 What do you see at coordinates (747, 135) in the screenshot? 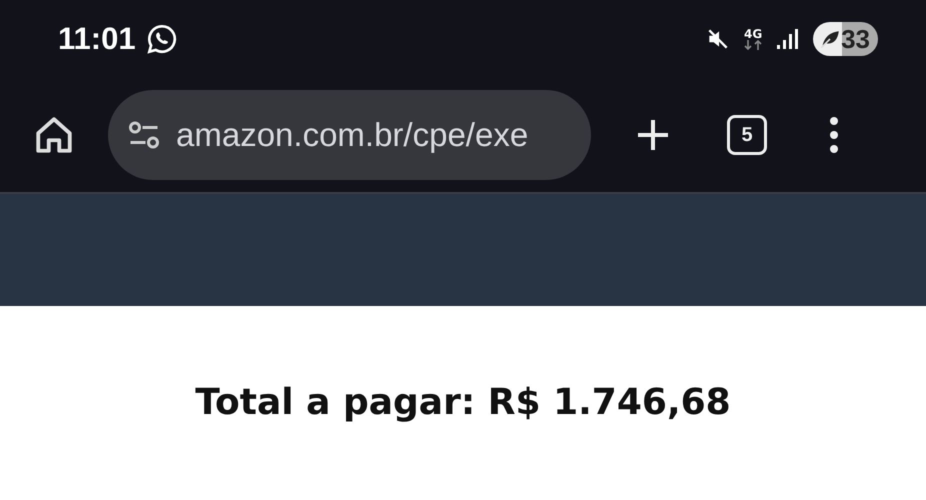
I see `tab-switcher-button: 5` at bounding box center [747, 135].